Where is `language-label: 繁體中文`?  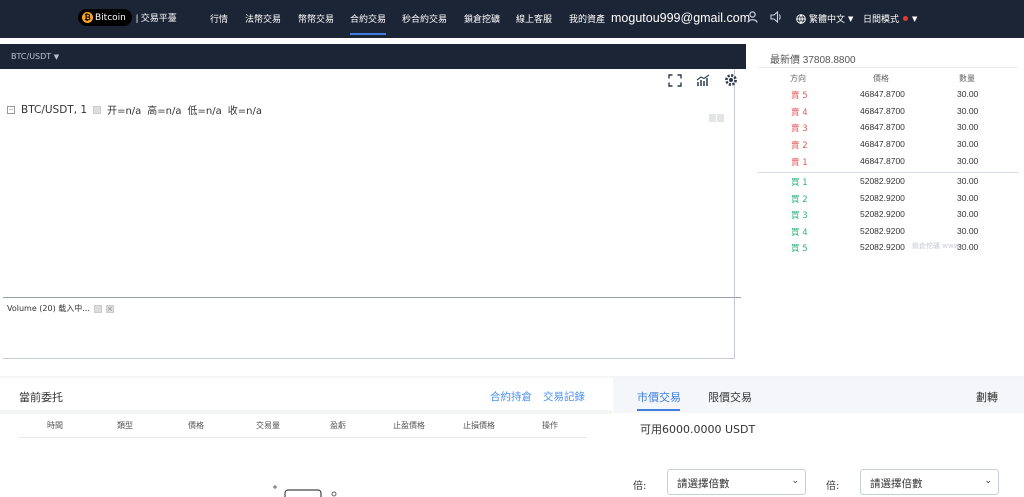 language-label: 繁體中文 is located at coordinates (827, 20).